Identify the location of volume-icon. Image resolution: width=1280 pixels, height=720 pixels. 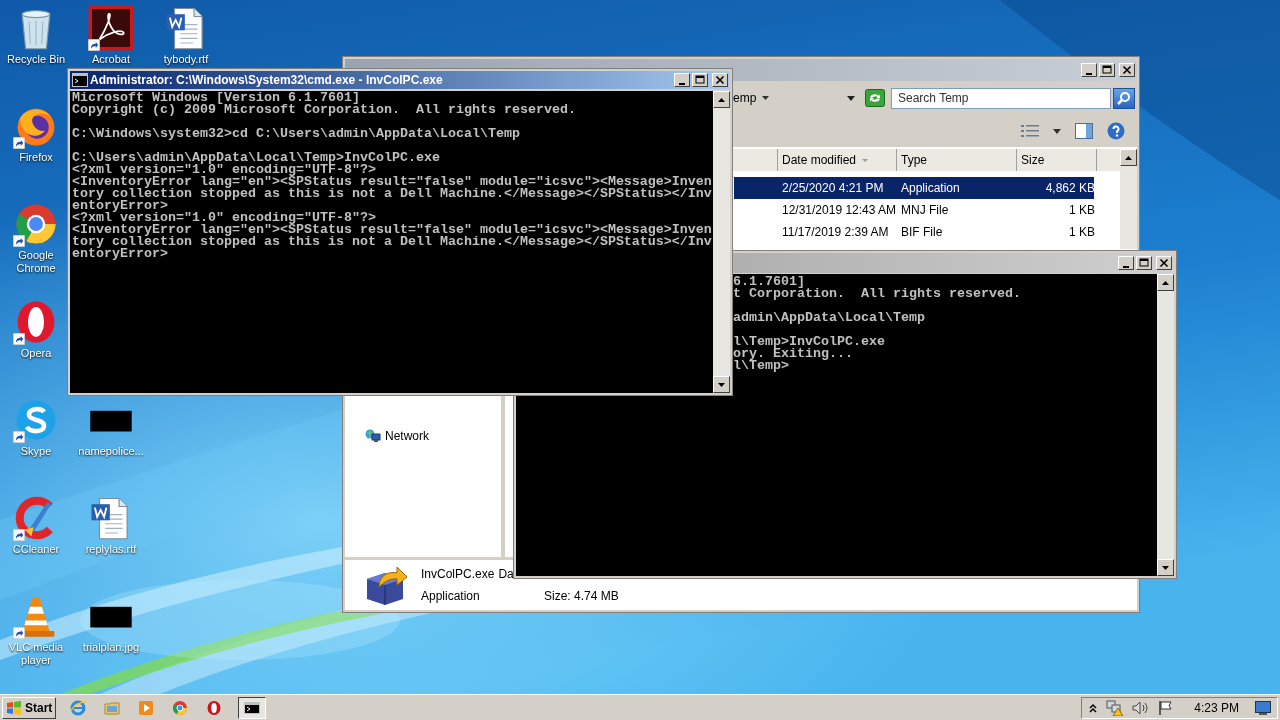
(1141, 707).